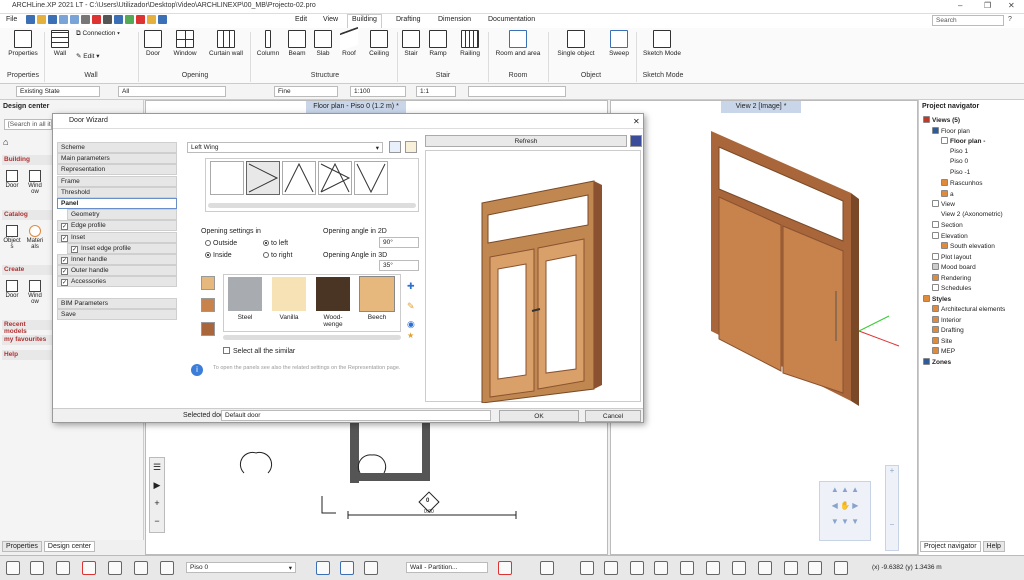 This screenshot has height=580, width=1024. I want to click on wizard-step-outer-handle: ✓ Outer handle, so click(117, 271).